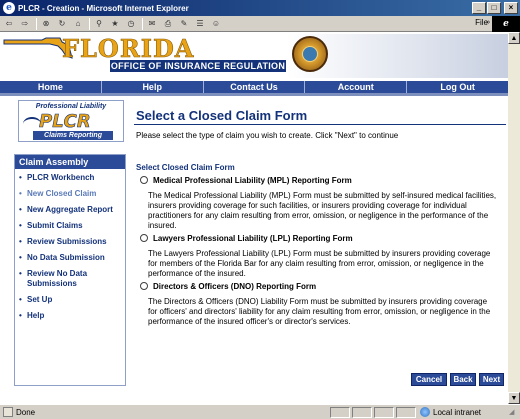  I want to click on radio-dno, so click(144, 286).